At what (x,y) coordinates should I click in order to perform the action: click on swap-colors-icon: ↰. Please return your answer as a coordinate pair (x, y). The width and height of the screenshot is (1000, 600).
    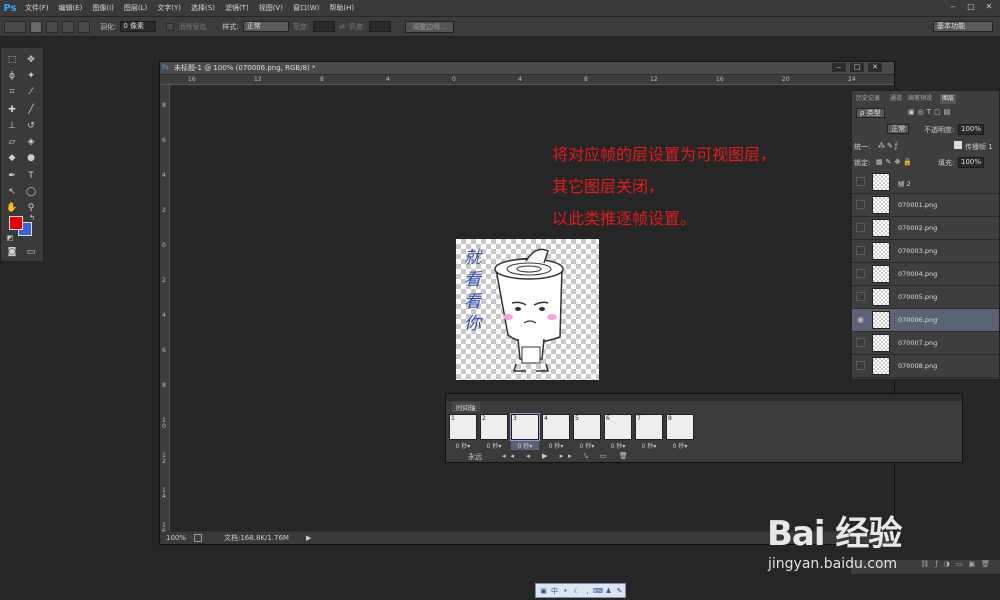
    Looking at the image, I should click on (32, 218).